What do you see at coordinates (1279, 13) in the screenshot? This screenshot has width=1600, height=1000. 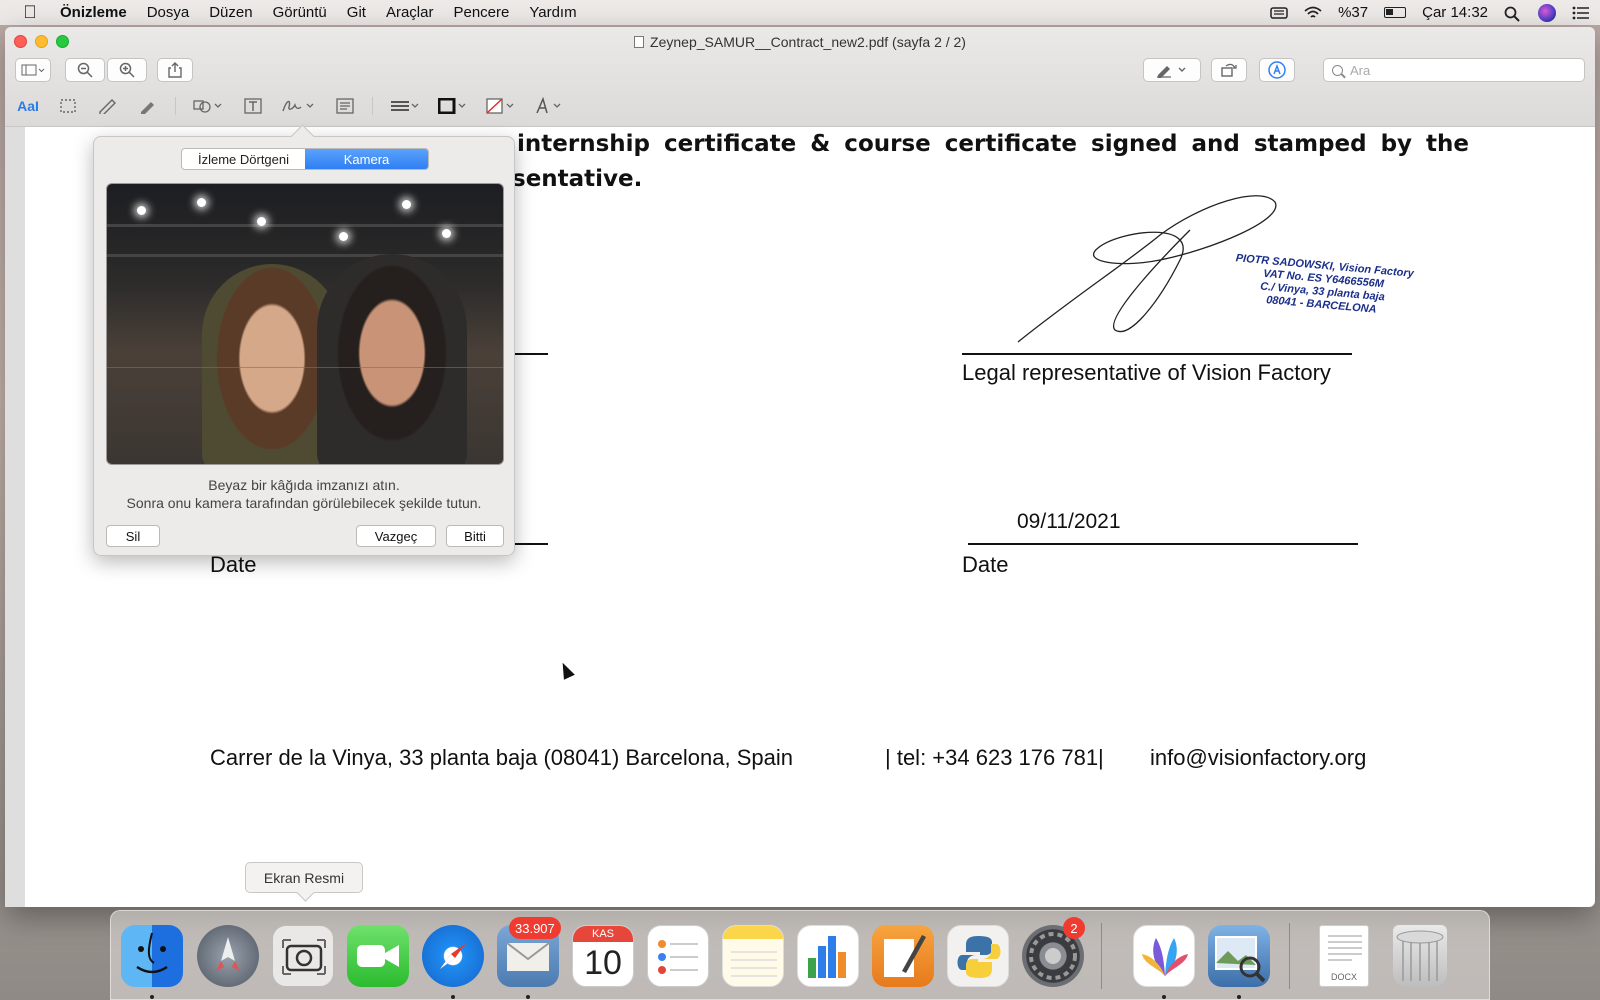 I see `keyboard-input-icon` at bounding box center [1279, 13].